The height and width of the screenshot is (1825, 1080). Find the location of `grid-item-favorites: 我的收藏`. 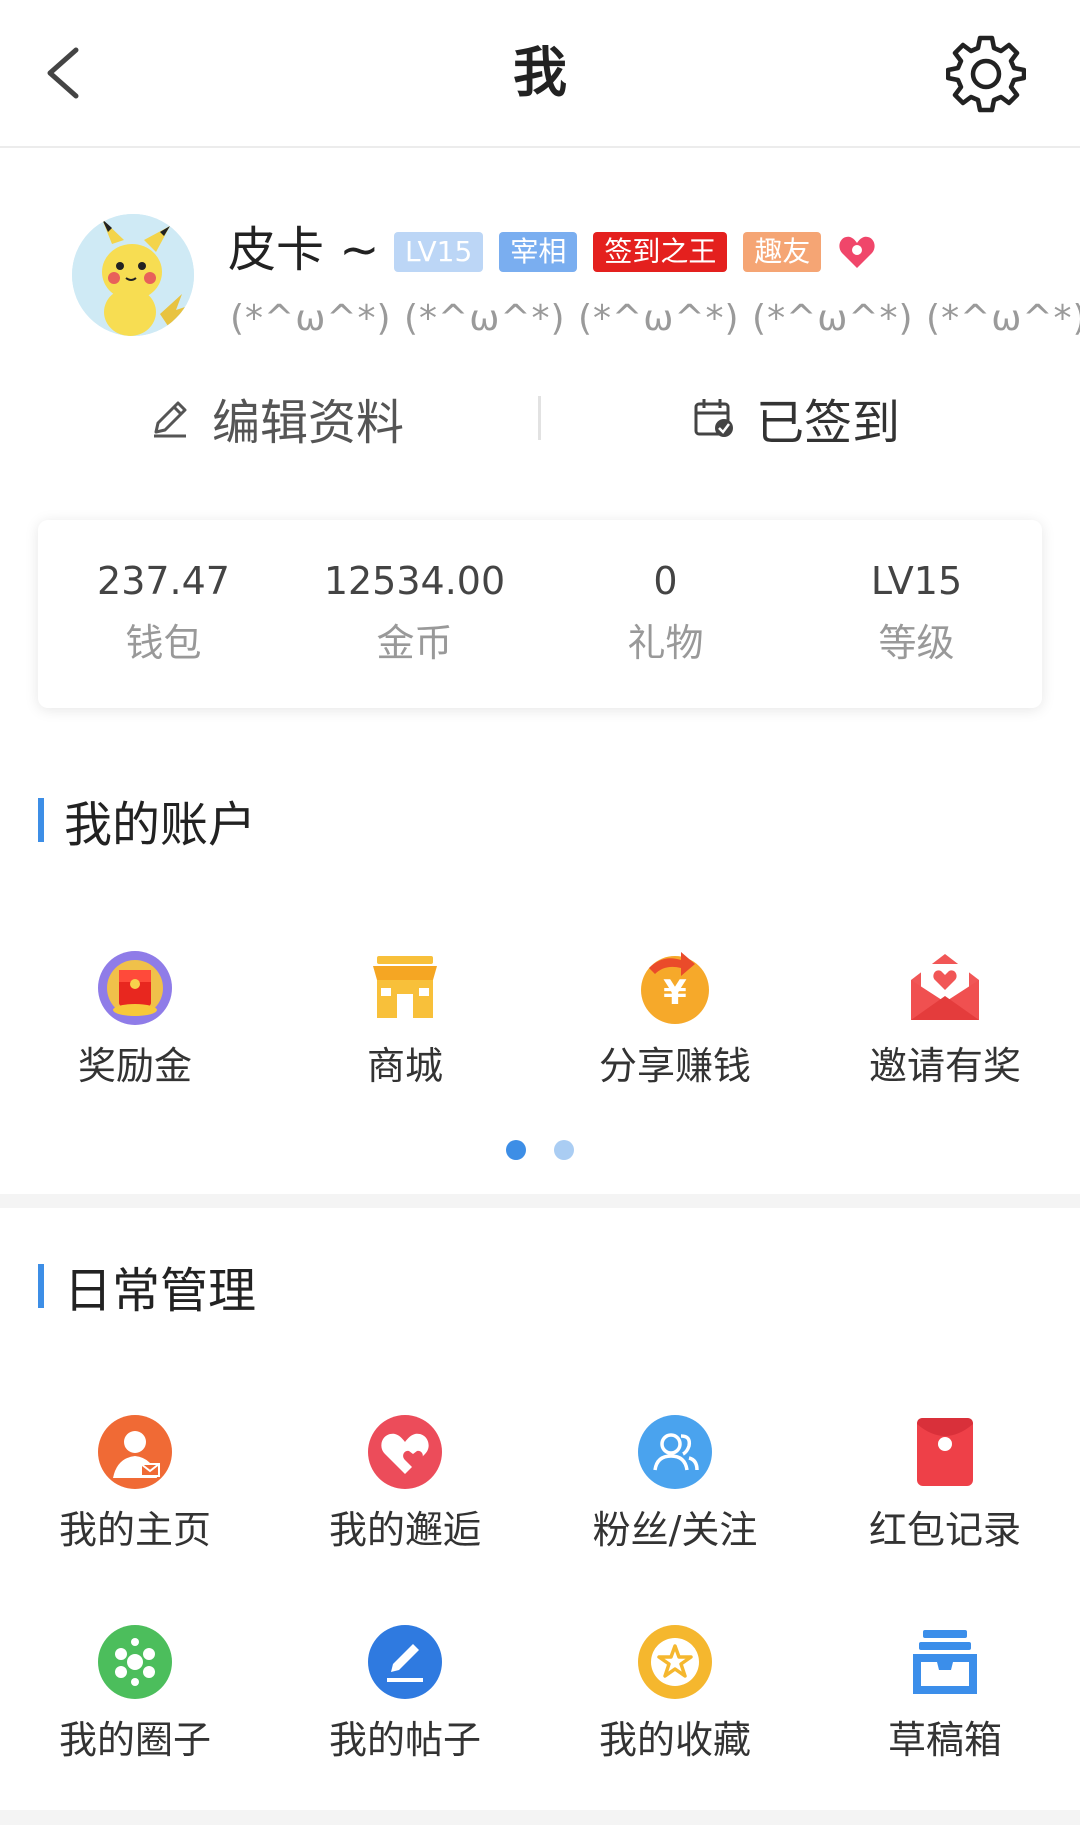

grid-item-favorites: 我的收藏 is located at coordinates (675, 1694).